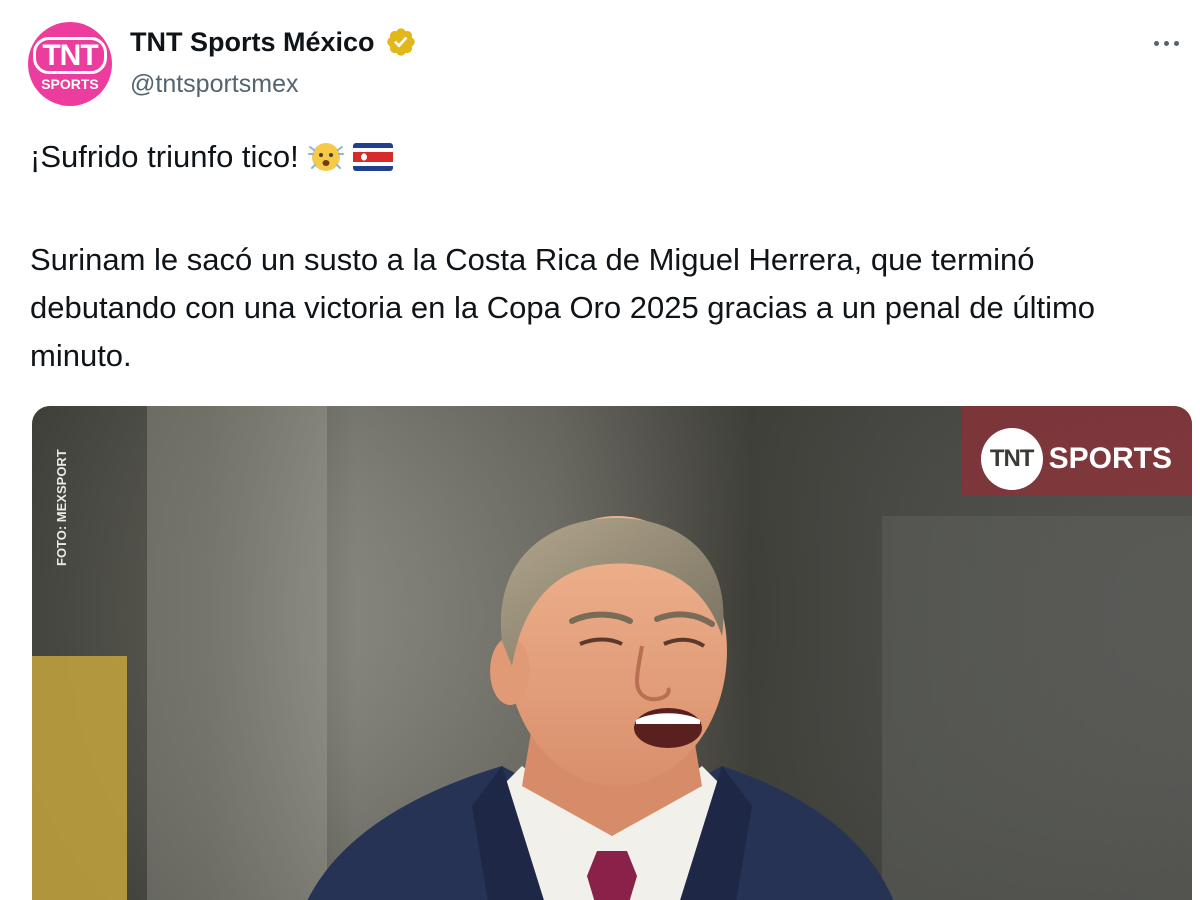 This screenshot has width=1200, height=900. I want to click on photo-credit: FOTO: MEXSPORT, so click(62, 496).